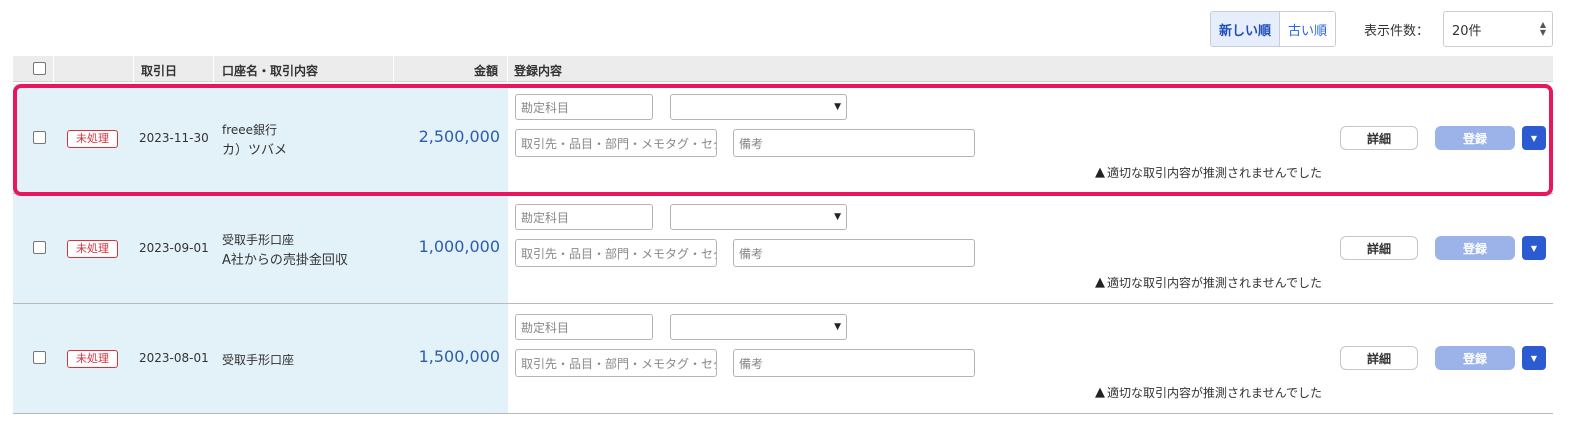  Describe the element at coordinates (174, 358) in the screenshot. I see `transaction-date: 2023-08-01` at that location.